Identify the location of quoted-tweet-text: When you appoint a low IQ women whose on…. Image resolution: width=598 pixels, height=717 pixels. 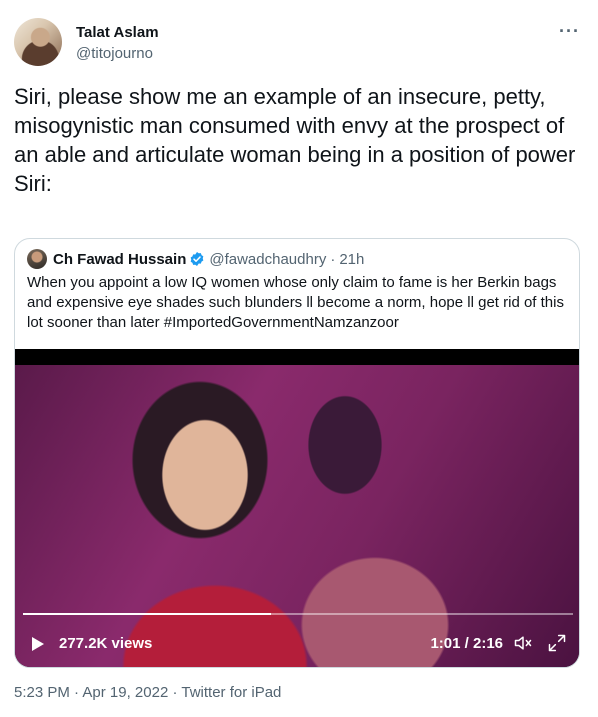
(295, 302).